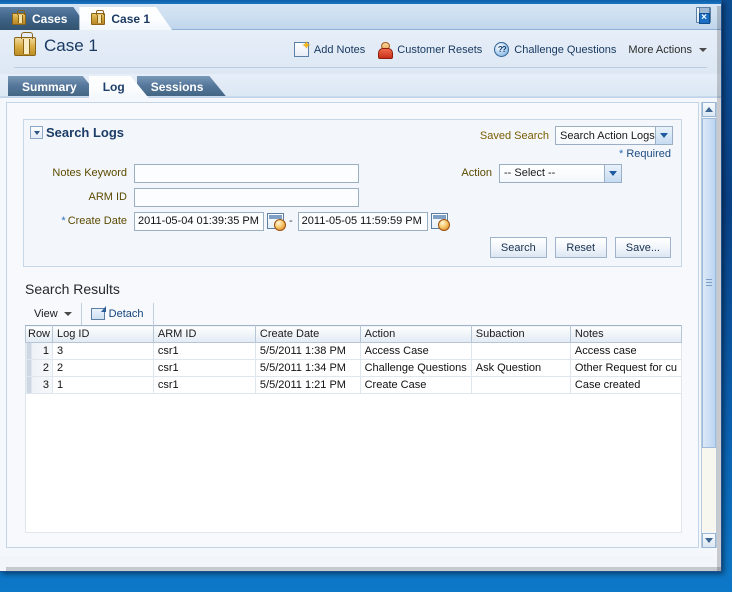 The height and width of the screenshot is (592, 732). I want to click on saved-search-select: Search Action Logs, so click(614, 135).